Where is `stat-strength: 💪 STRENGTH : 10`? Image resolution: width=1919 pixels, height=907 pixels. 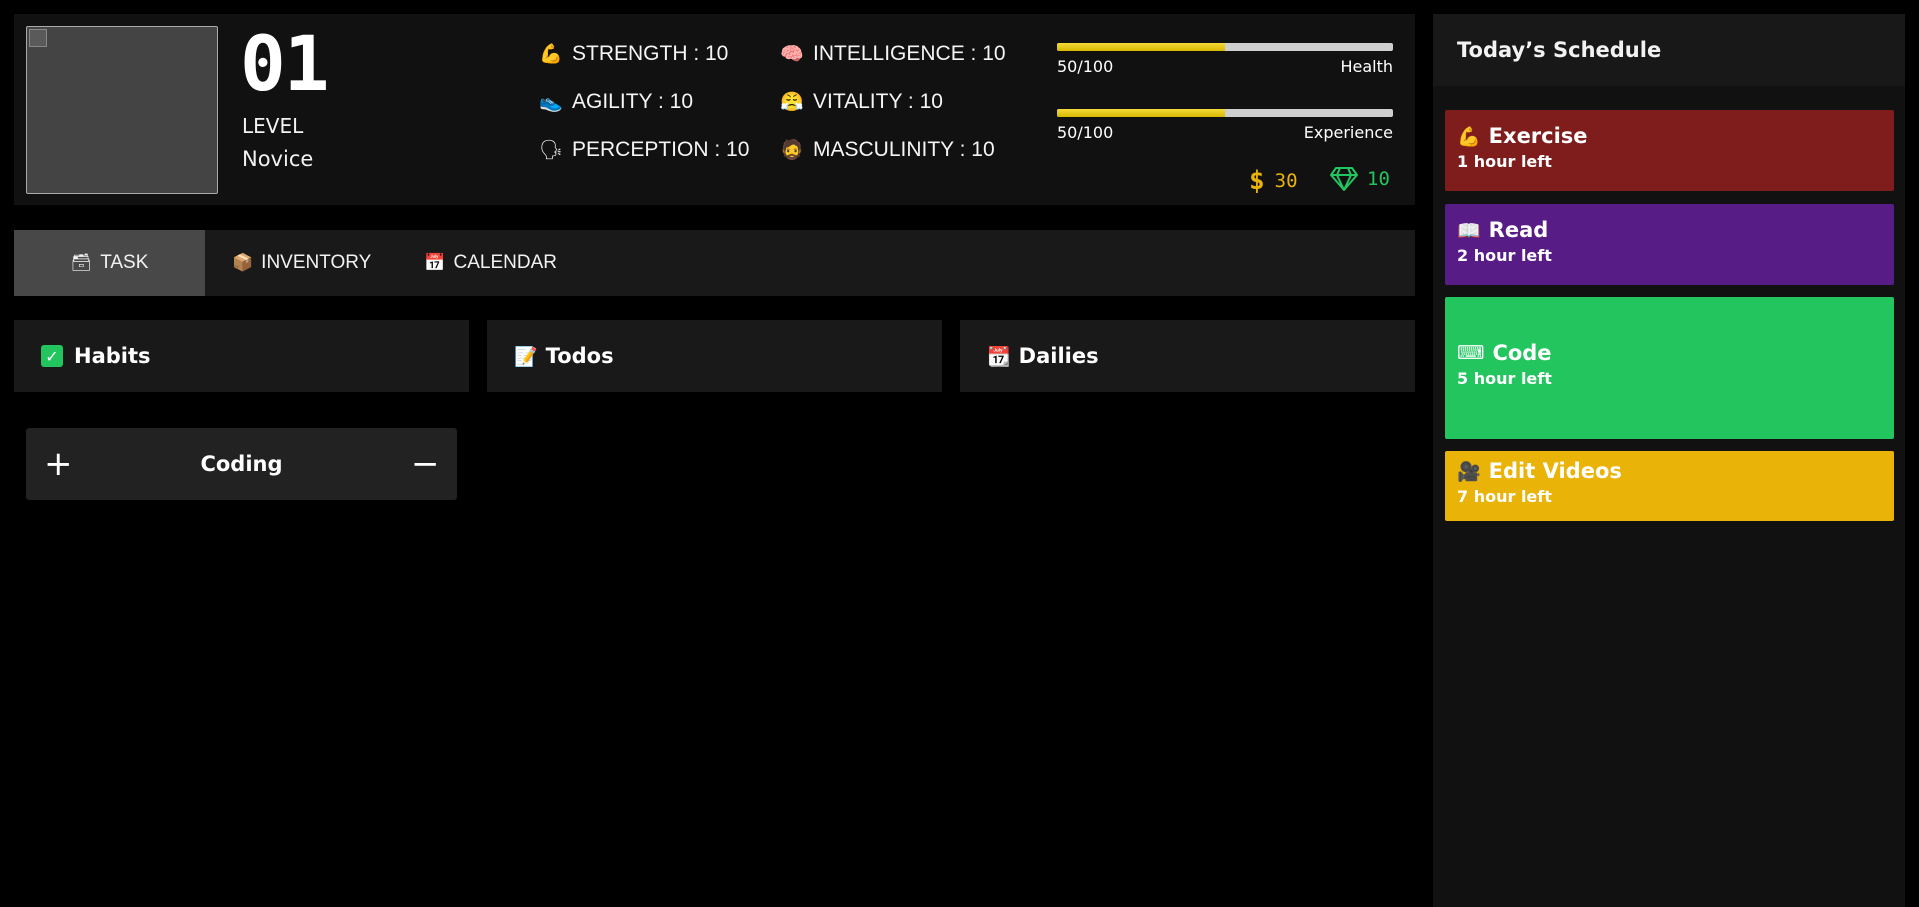 stat-strength: 💪 STRENGTH : 10 is located at coordinates (633, 54).